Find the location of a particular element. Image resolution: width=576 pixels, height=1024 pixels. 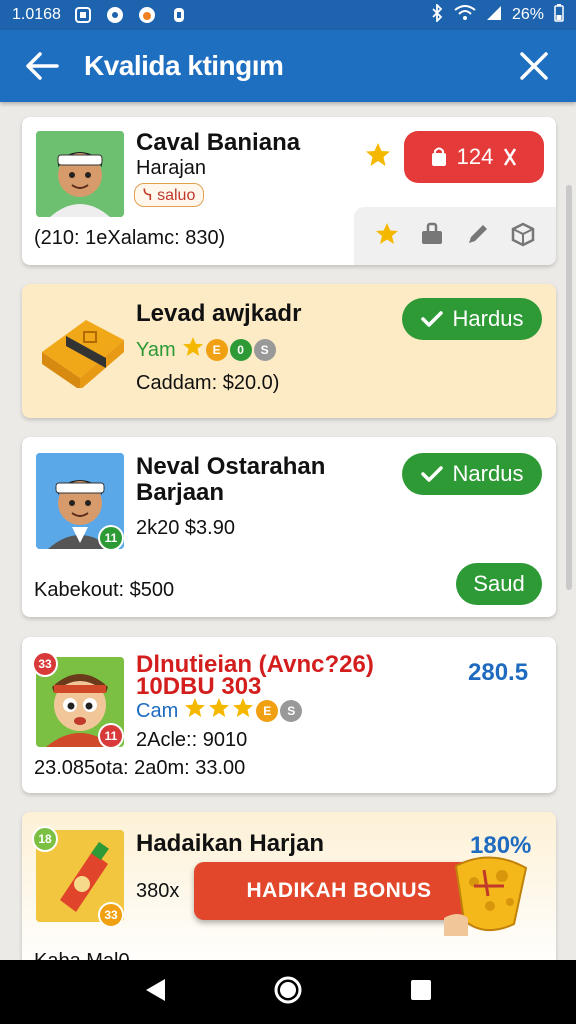

status-label: Nardus is located at coordinates (488, 473).